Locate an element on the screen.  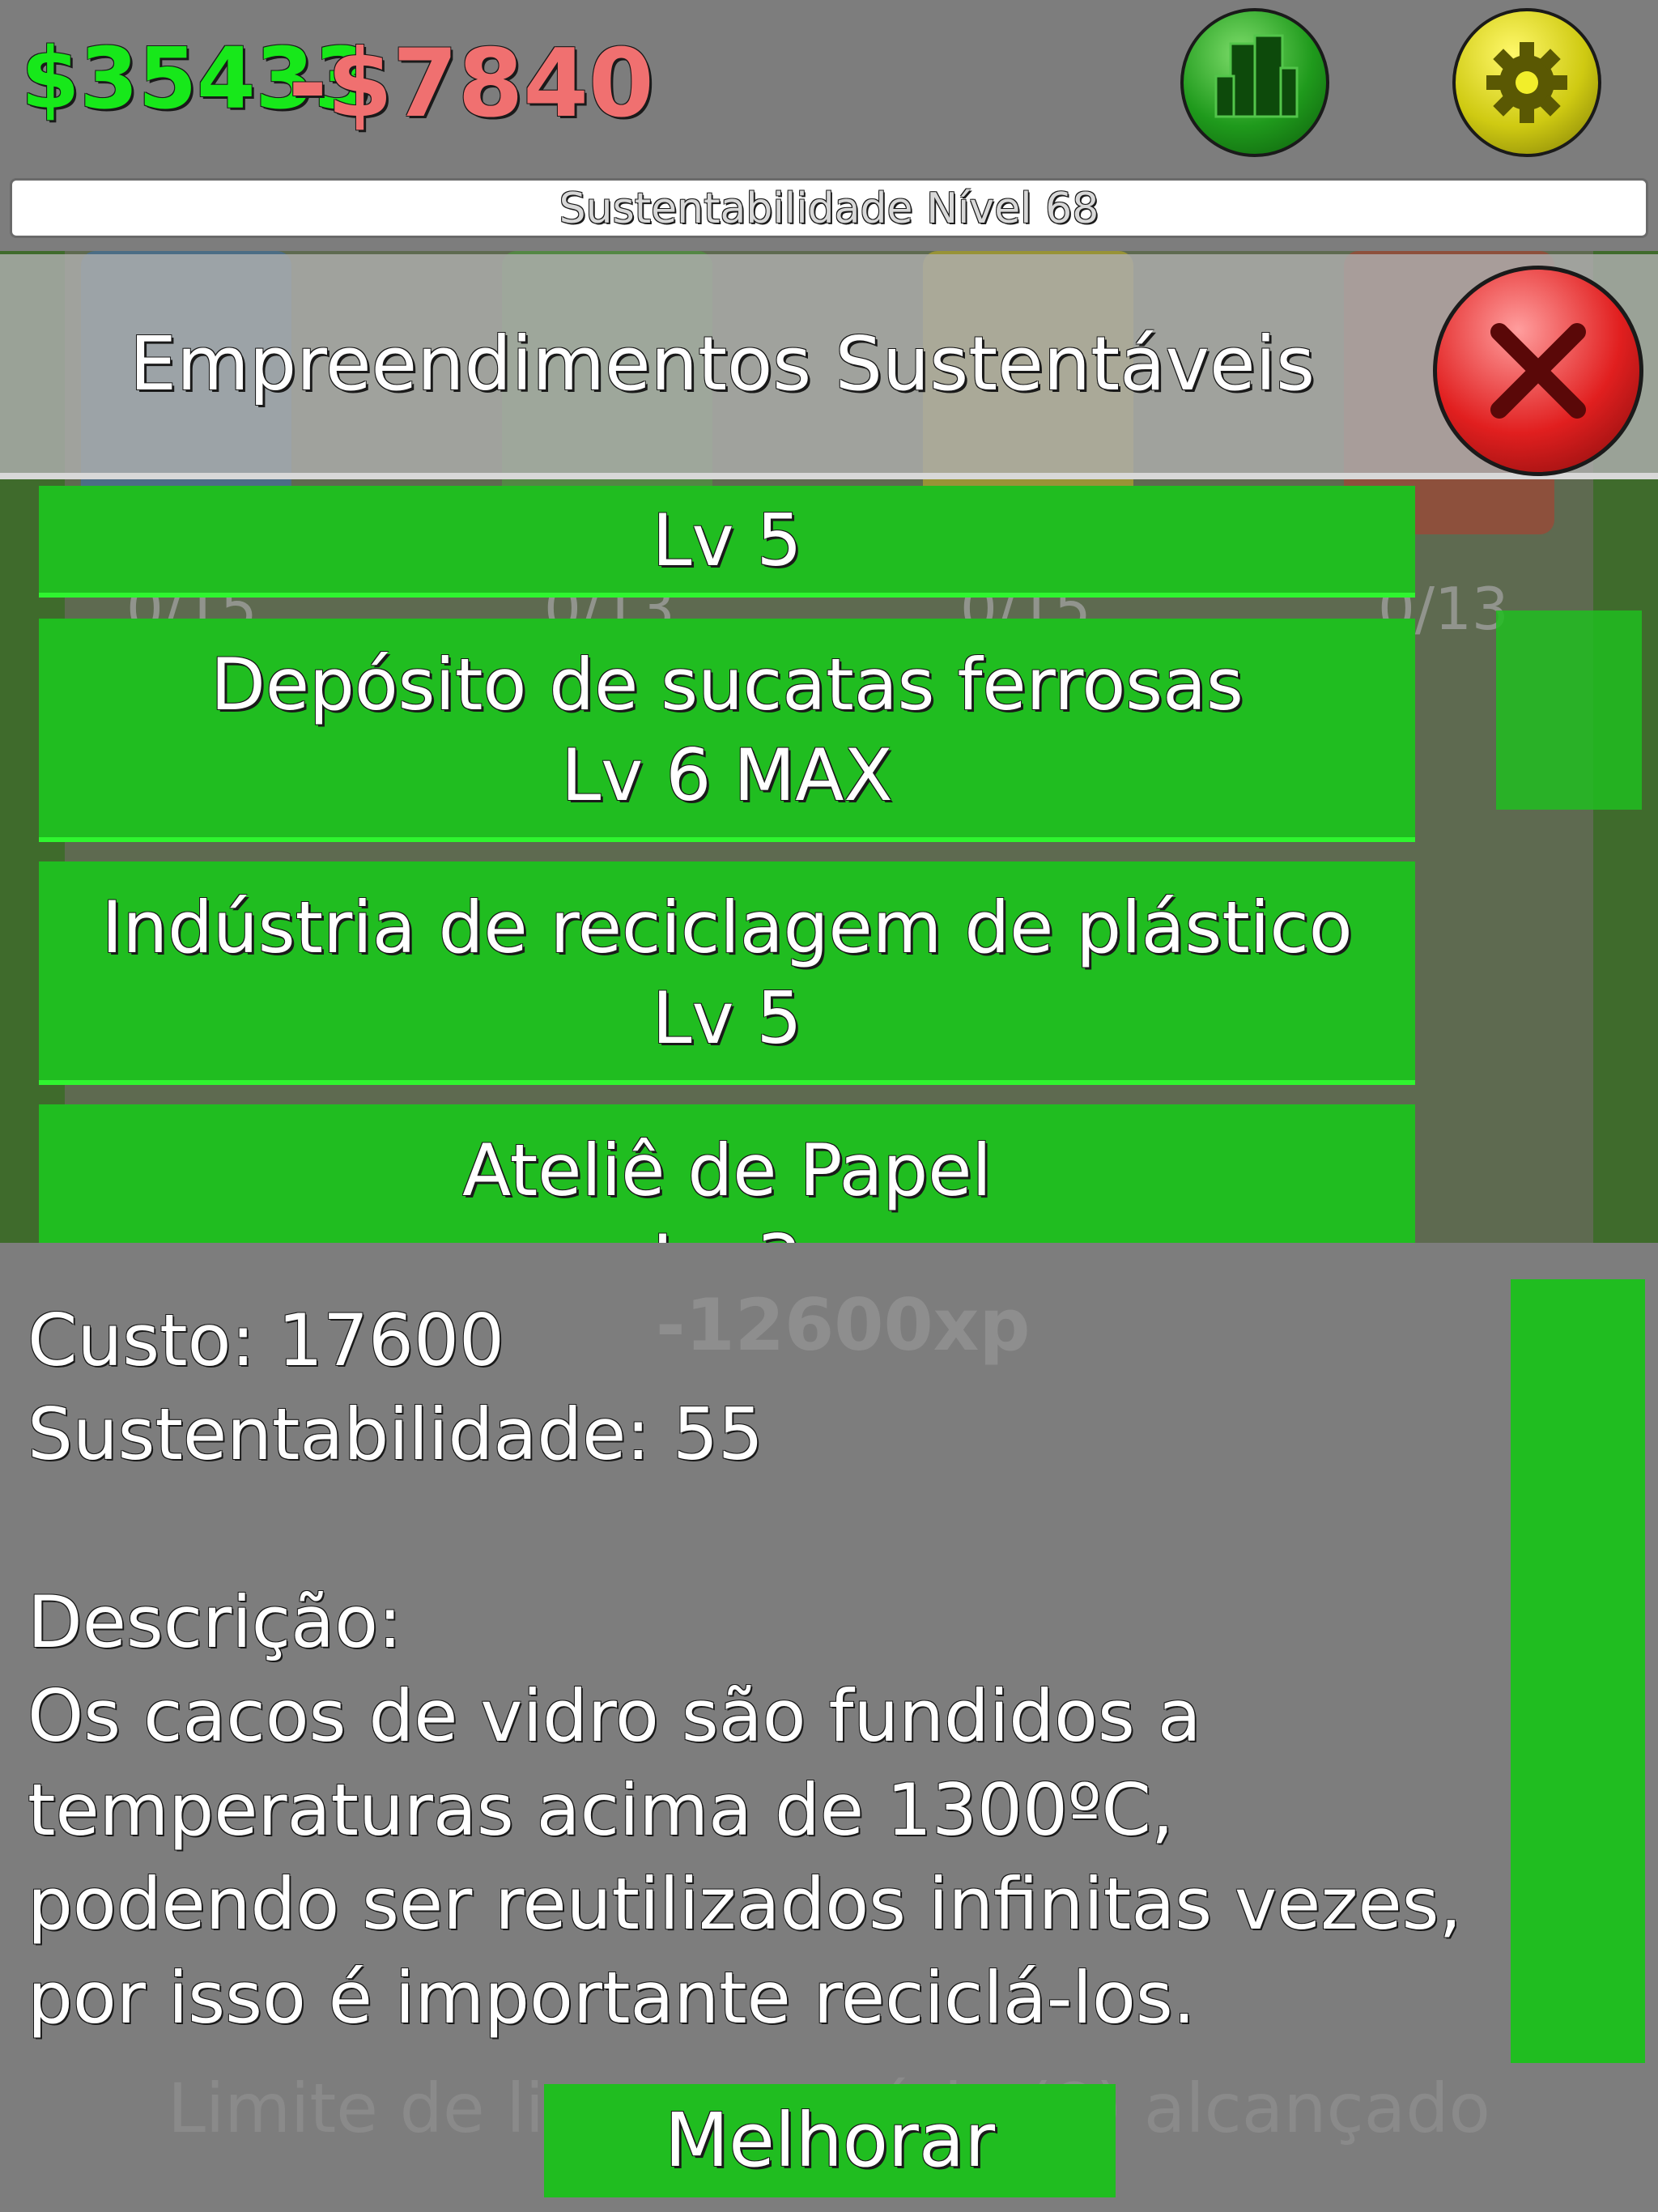
list-item: Ateliê de Papel Lv 3 is located at coordinates (727, 1173).